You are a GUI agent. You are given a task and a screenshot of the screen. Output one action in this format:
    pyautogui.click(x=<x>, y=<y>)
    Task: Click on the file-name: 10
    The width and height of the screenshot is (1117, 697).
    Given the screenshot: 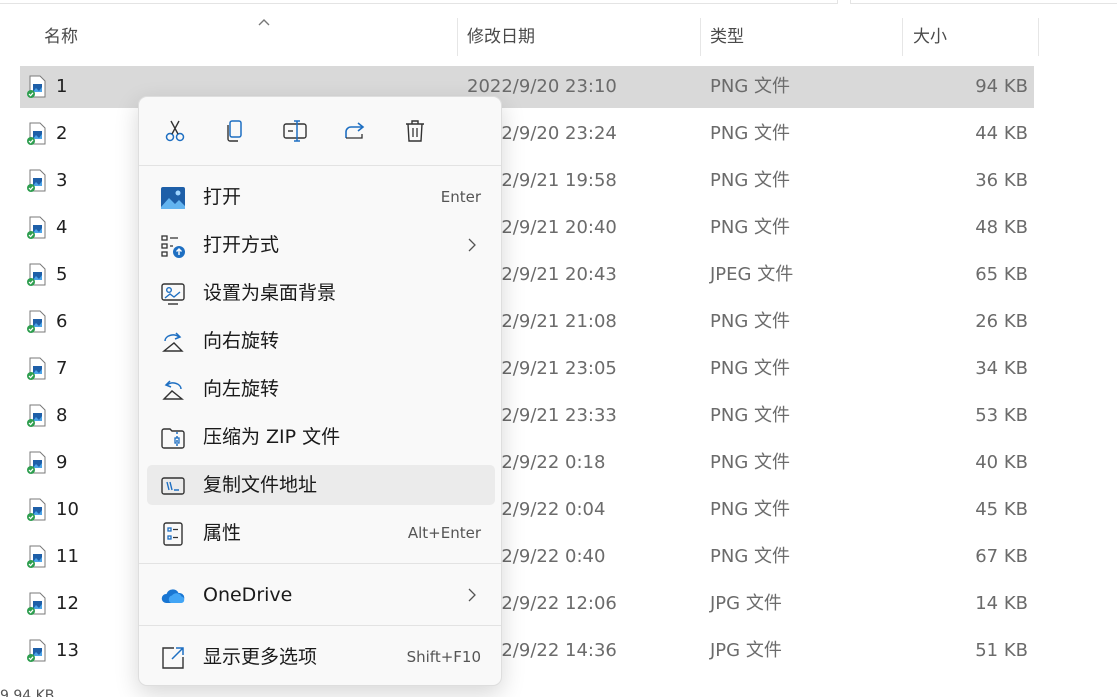 What is the action you would take?
    pyautogui.click(x=67, y=509)
    